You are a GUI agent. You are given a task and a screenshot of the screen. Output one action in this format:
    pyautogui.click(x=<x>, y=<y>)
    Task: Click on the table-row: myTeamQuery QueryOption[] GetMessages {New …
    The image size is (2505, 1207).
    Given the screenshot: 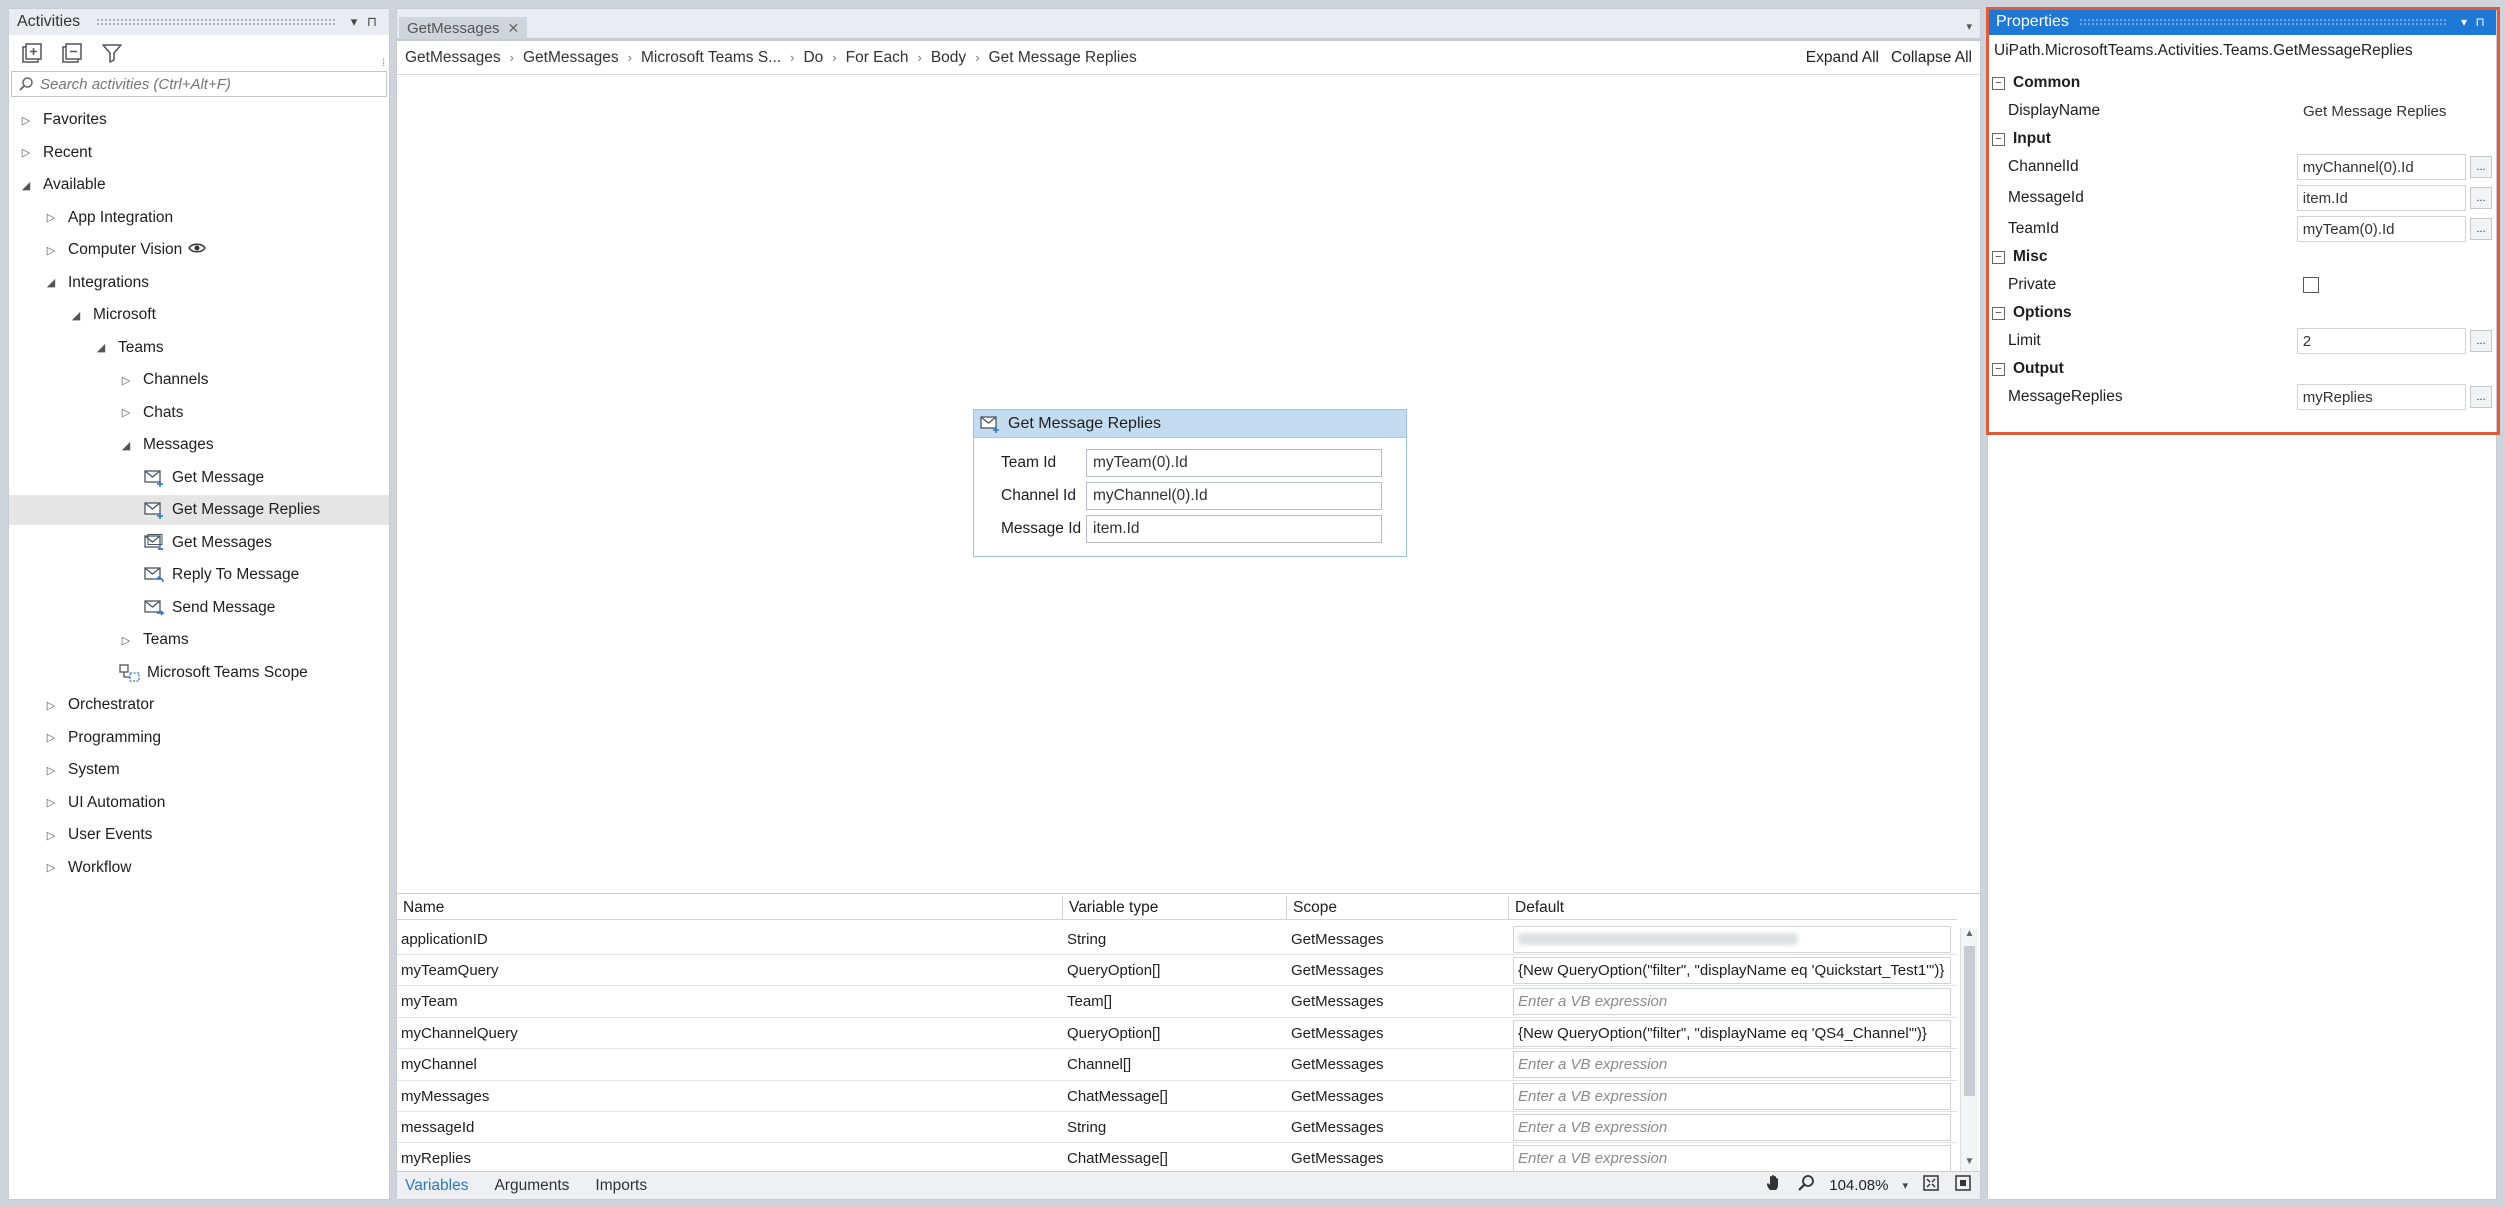 What is the action you would take?
    pyautogui.click(x=1177, y=971)
    